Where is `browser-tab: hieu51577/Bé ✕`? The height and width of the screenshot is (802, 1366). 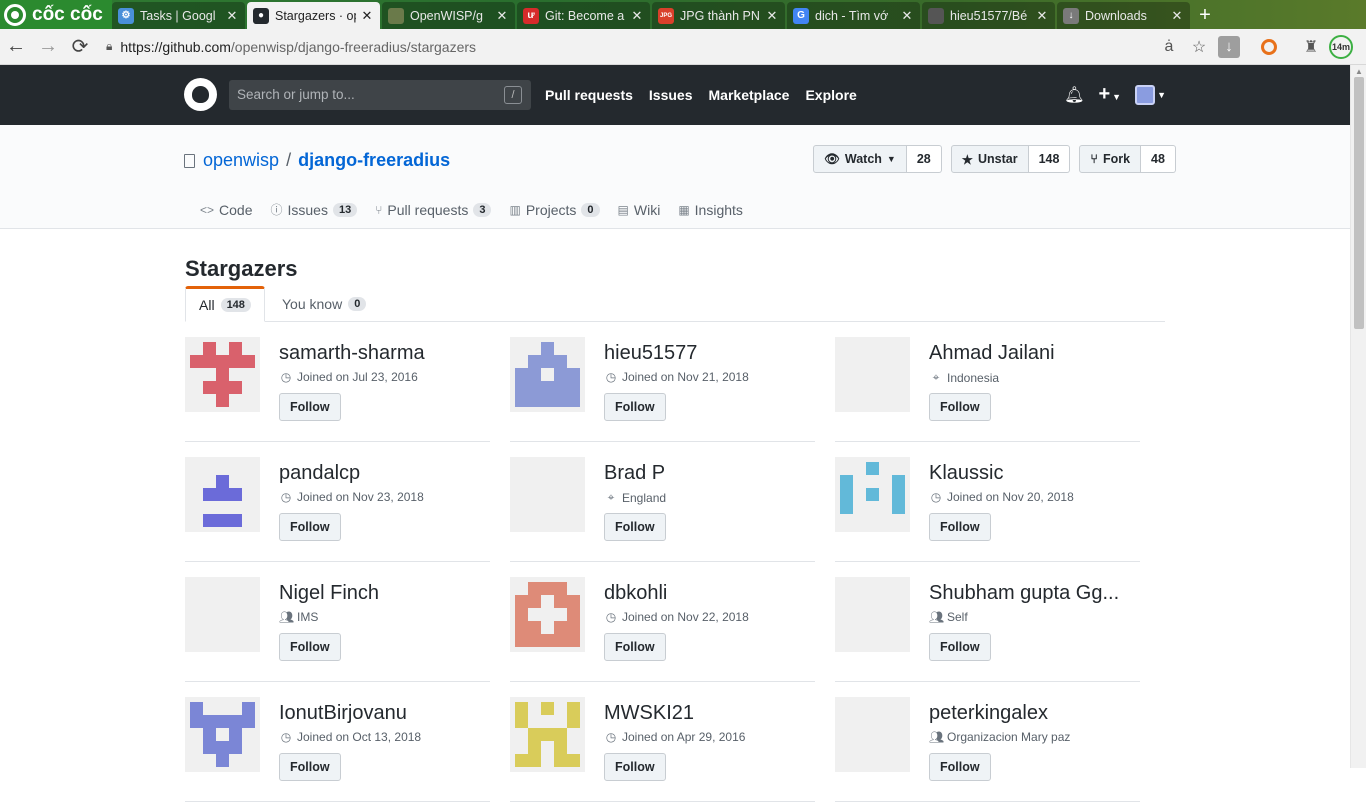
browser-tab: hieu51577/Bé ✕ is located at coordinates (988, 15).